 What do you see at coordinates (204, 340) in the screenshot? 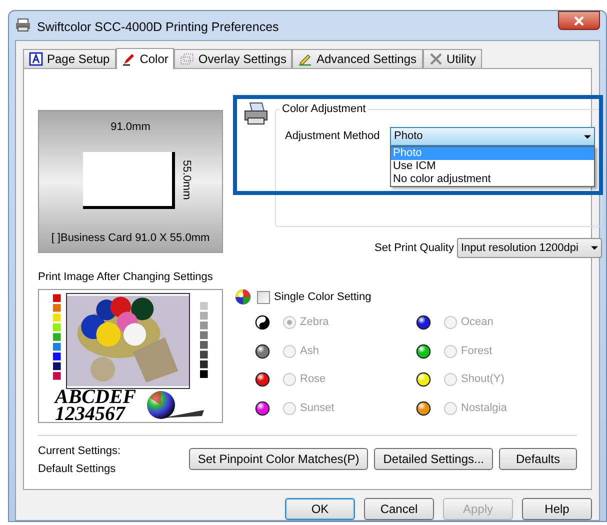
I see `shade-swatches-icon` at bounding box center [204, 340].